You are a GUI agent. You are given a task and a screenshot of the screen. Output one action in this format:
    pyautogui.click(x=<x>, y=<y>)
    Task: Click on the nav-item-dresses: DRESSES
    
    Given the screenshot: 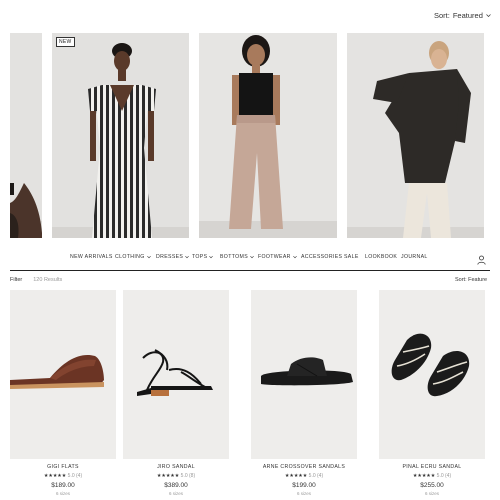 What is the action you would take?
    pyautogui.click(x=173, y=257)
    